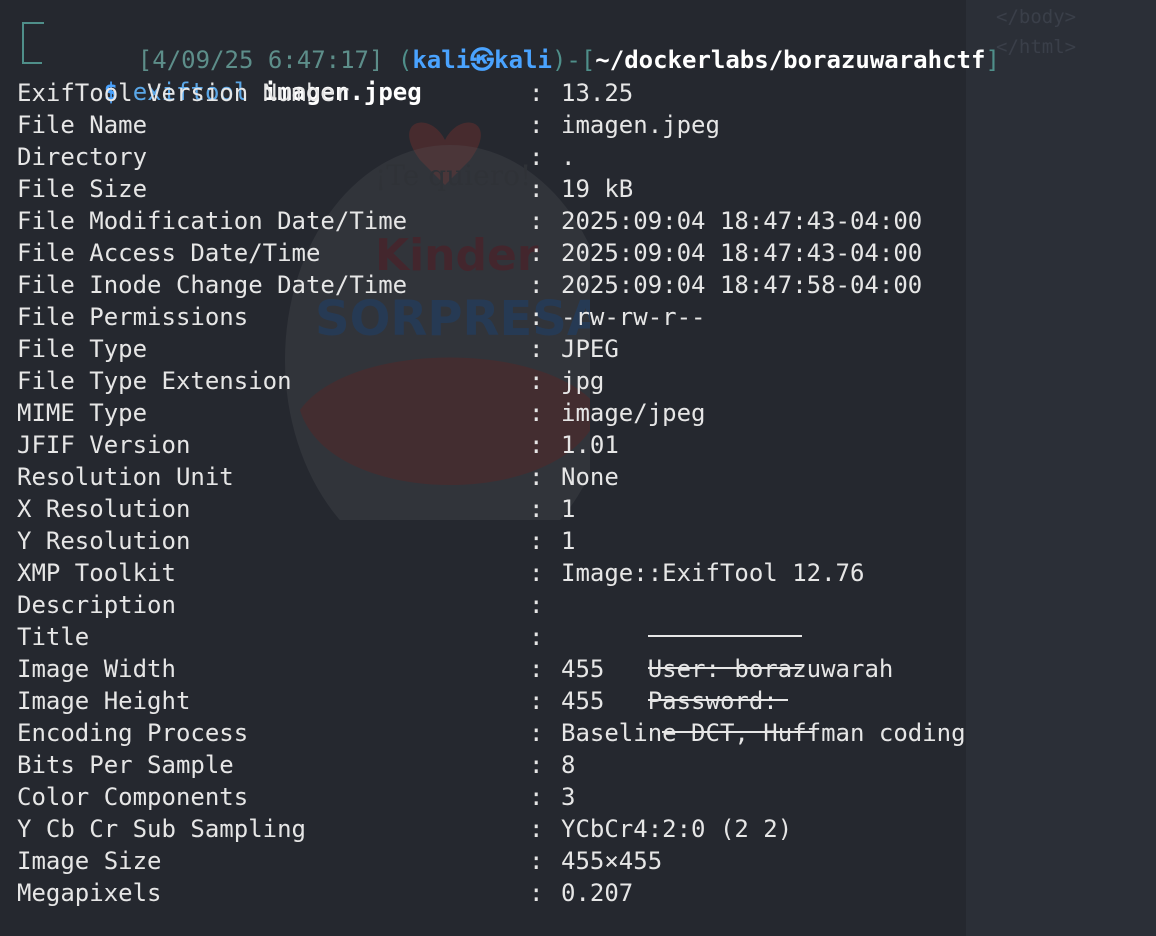  Describe the element at coordinates (234, 75) in the screenshot. I see `command-line: $ exiftool imagen.jpeg` at that location.